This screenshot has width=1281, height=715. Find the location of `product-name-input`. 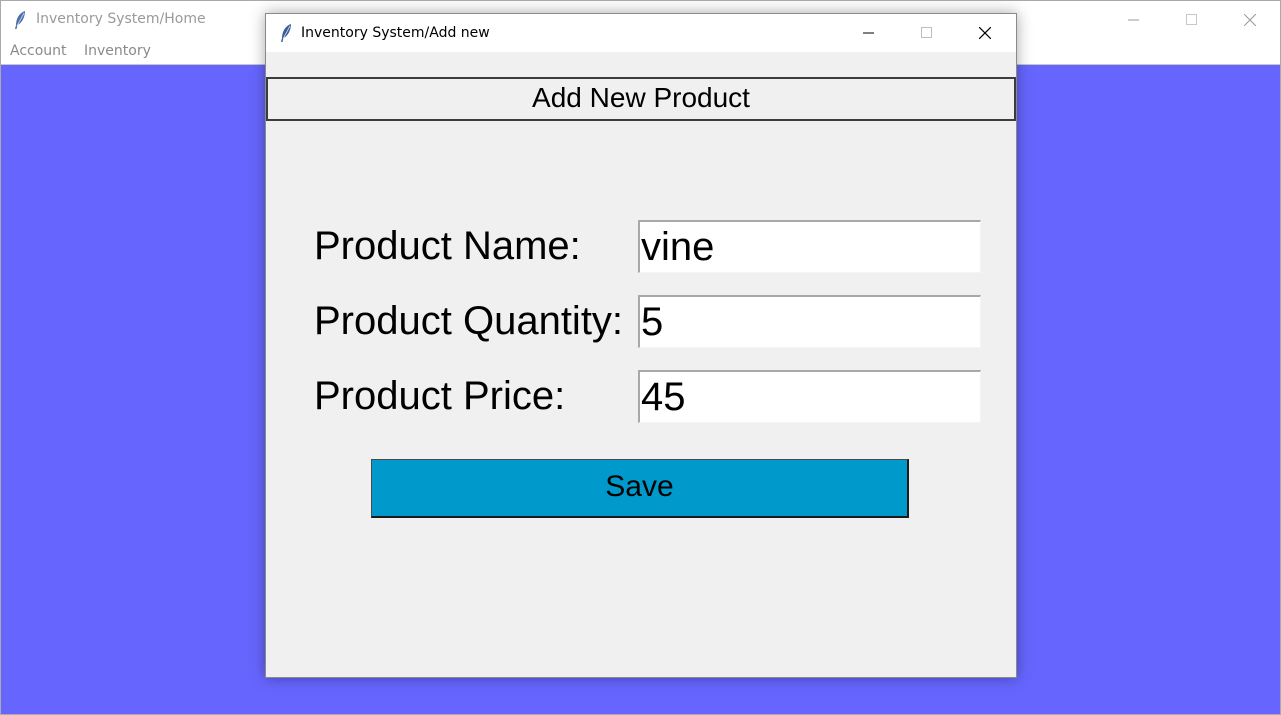

product-name-input is located at coordinates (809, 246).